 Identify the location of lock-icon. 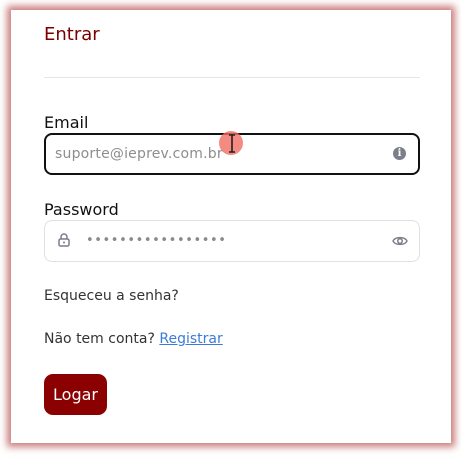
(64, 240).